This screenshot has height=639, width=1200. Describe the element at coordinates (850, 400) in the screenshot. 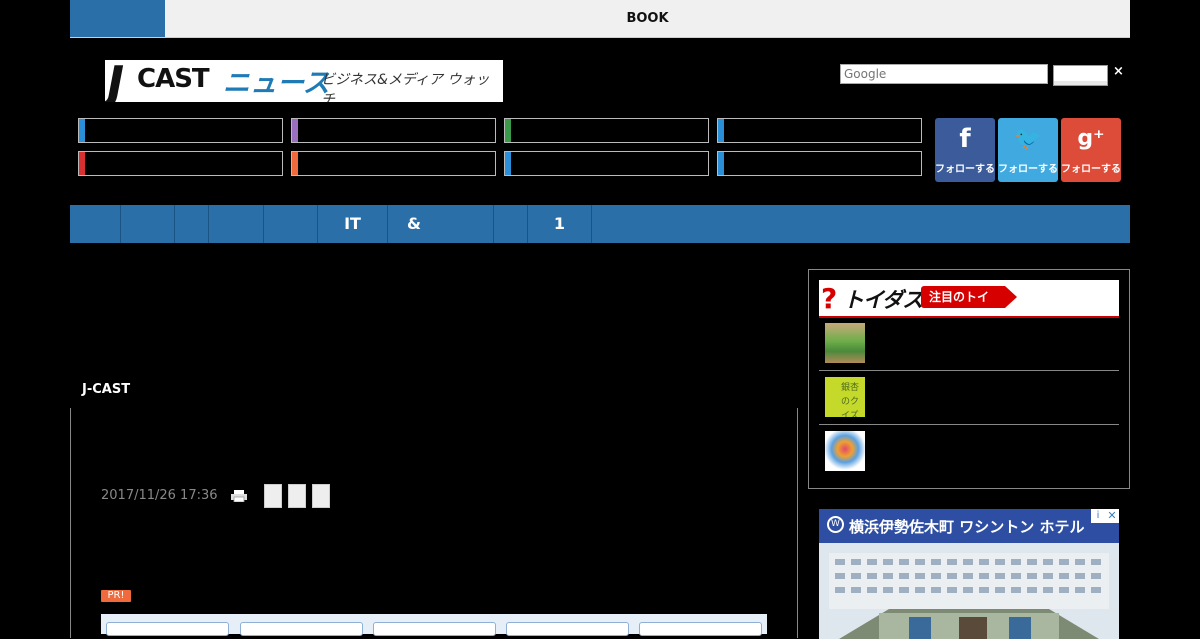

I see `thumbnail-caption: 銀杏のクイズ` at that location.